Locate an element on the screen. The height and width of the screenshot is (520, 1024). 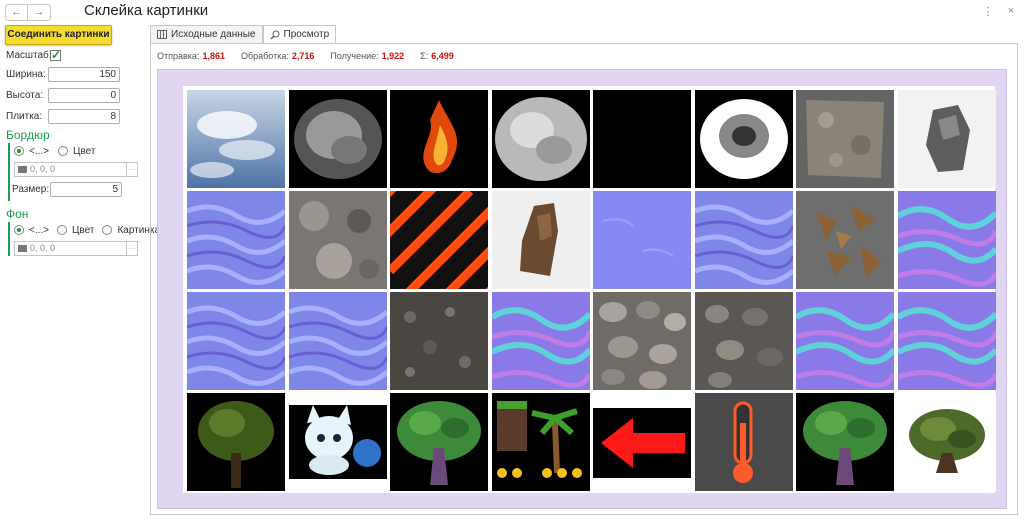
tab-source-data-label: Исходные данные is located at coordinates (213, 34).